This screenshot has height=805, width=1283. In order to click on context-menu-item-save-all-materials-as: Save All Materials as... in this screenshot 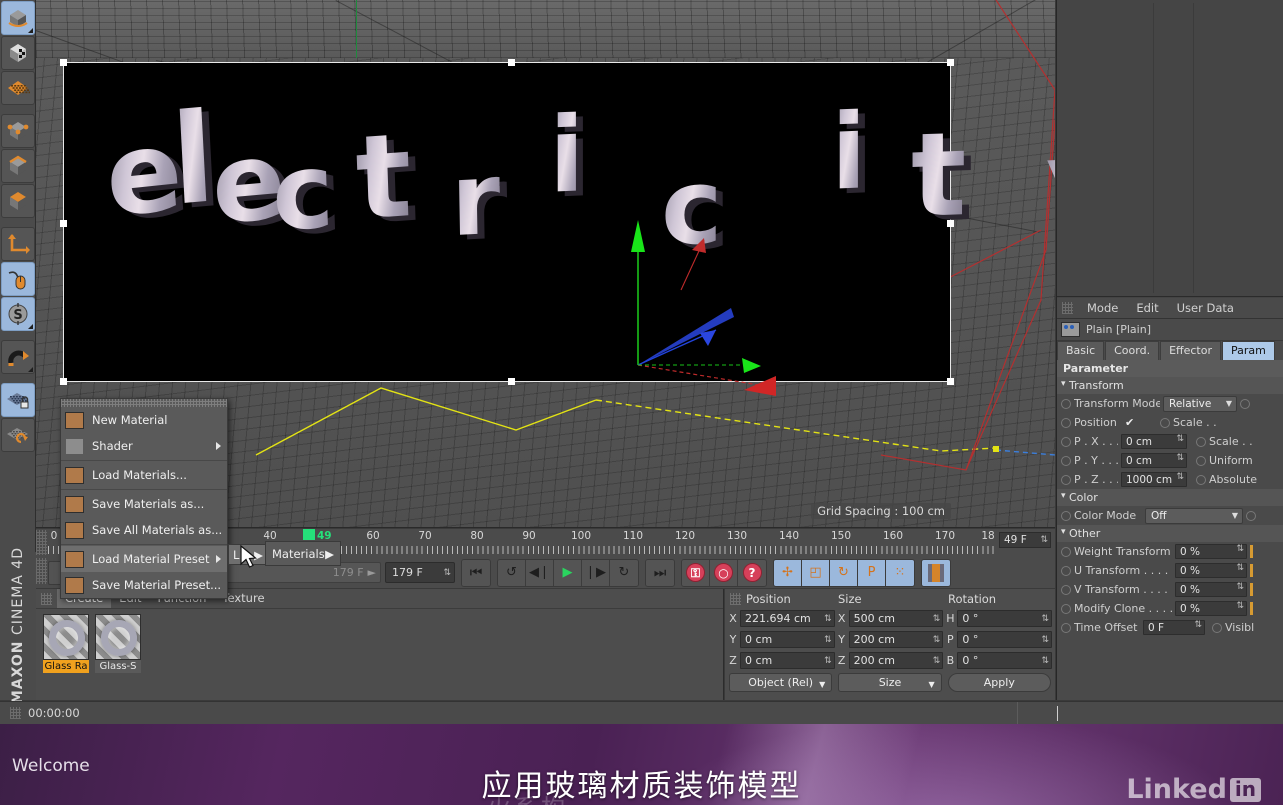, I will do `click(144, 530)`.